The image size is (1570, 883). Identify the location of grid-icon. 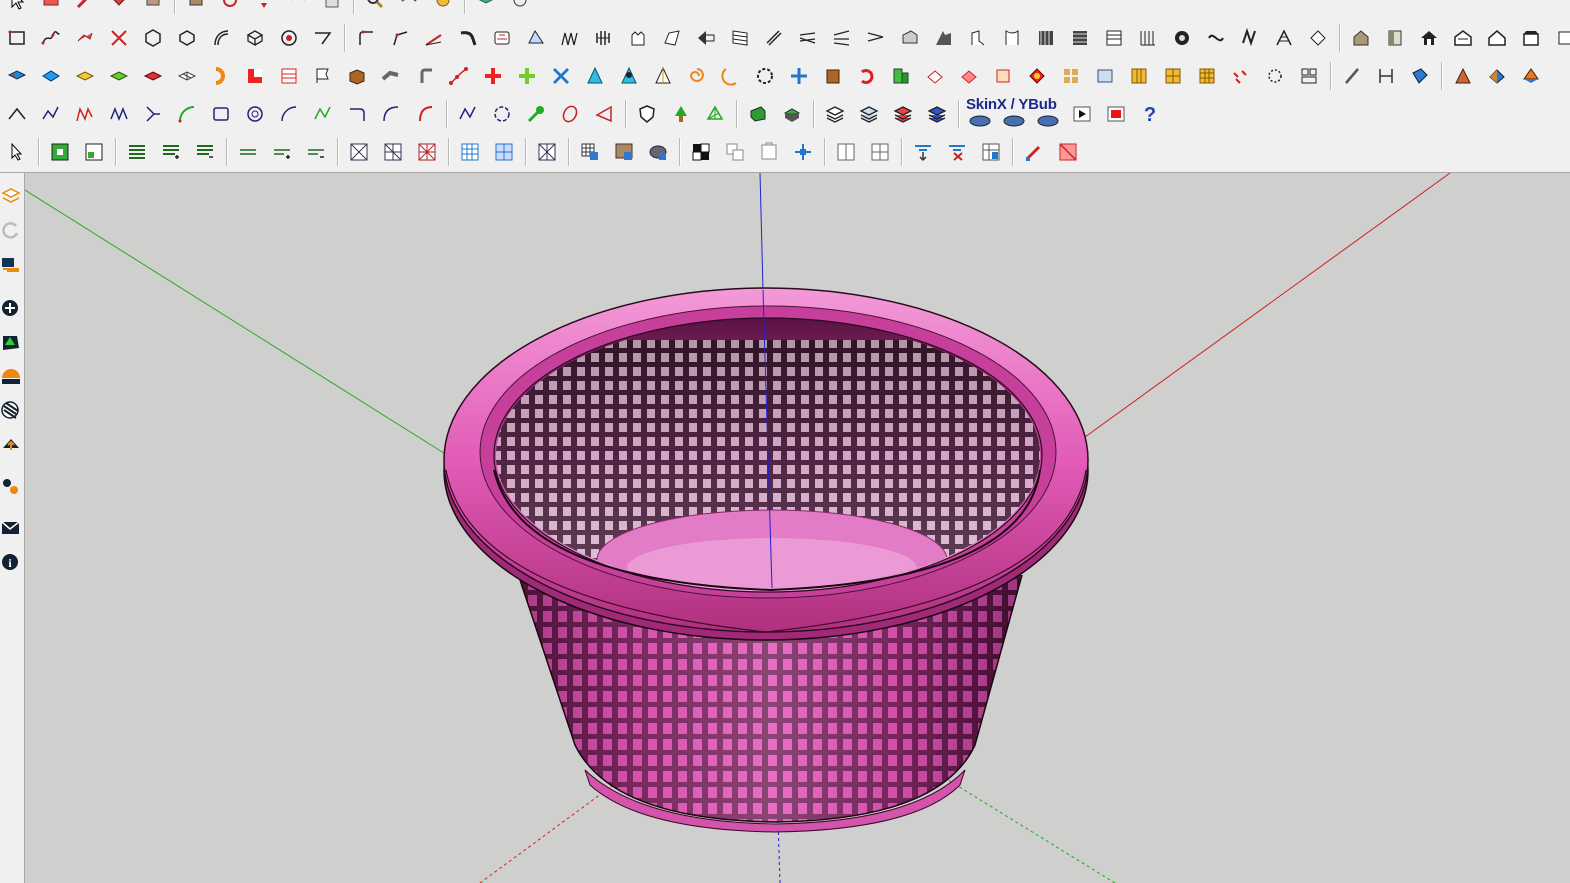
(570, 38).